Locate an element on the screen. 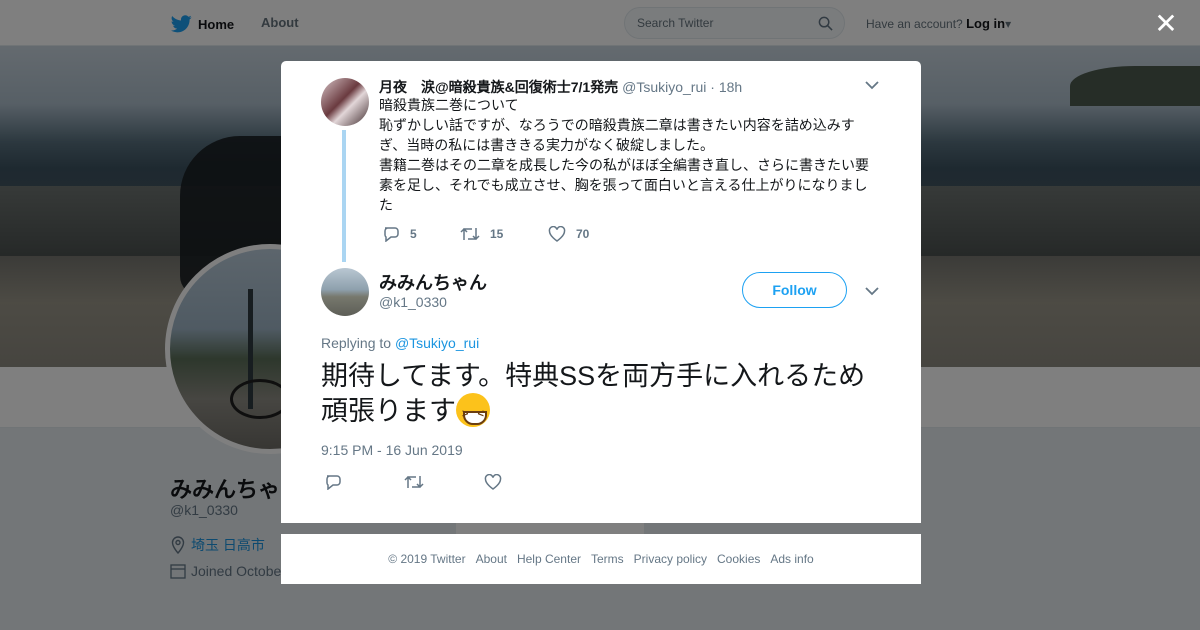 This screenshot has height=630, width=1200. footer-cookies: Cookies is located at coordinates (738, 559).